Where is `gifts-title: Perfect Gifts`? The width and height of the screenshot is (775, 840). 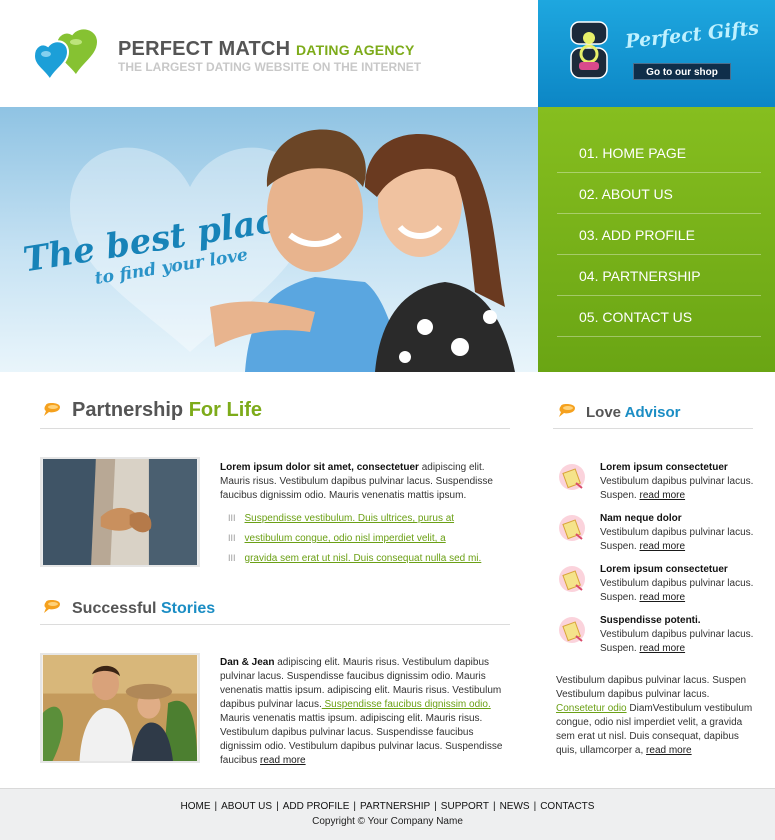
gifts-title: Perfect Gifts is located at coordinates (692, 35).